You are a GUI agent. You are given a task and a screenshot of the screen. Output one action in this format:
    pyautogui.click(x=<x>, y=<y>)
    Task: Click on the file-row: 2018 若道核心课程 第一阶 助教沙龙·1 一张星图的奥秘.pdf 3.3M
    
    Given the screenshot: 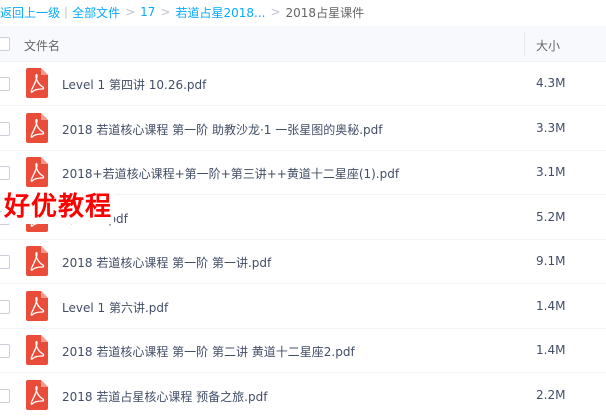 What is the action you would take?
    pyautogui.click(x=303, y=129)
    